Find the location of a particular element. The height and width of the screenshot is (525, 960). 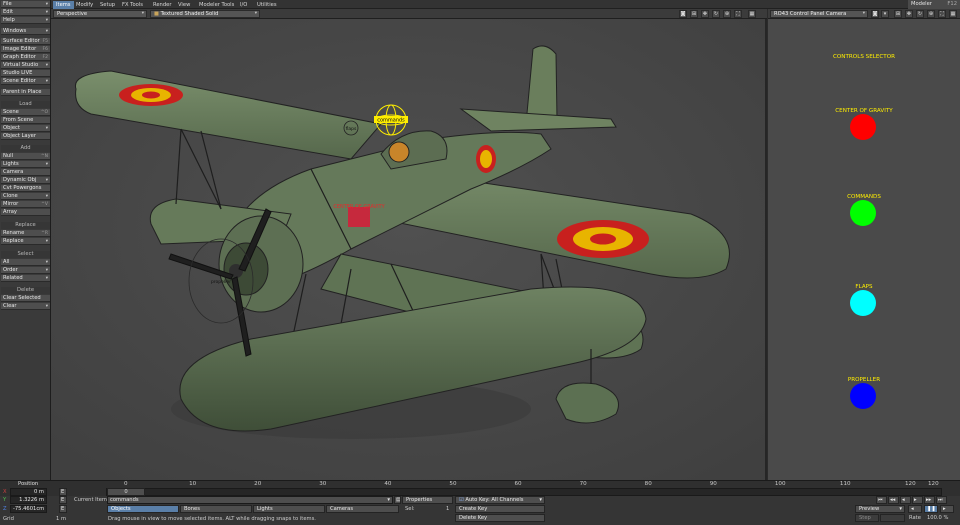

control-dot-flaps is located at coordinates (863, 303).